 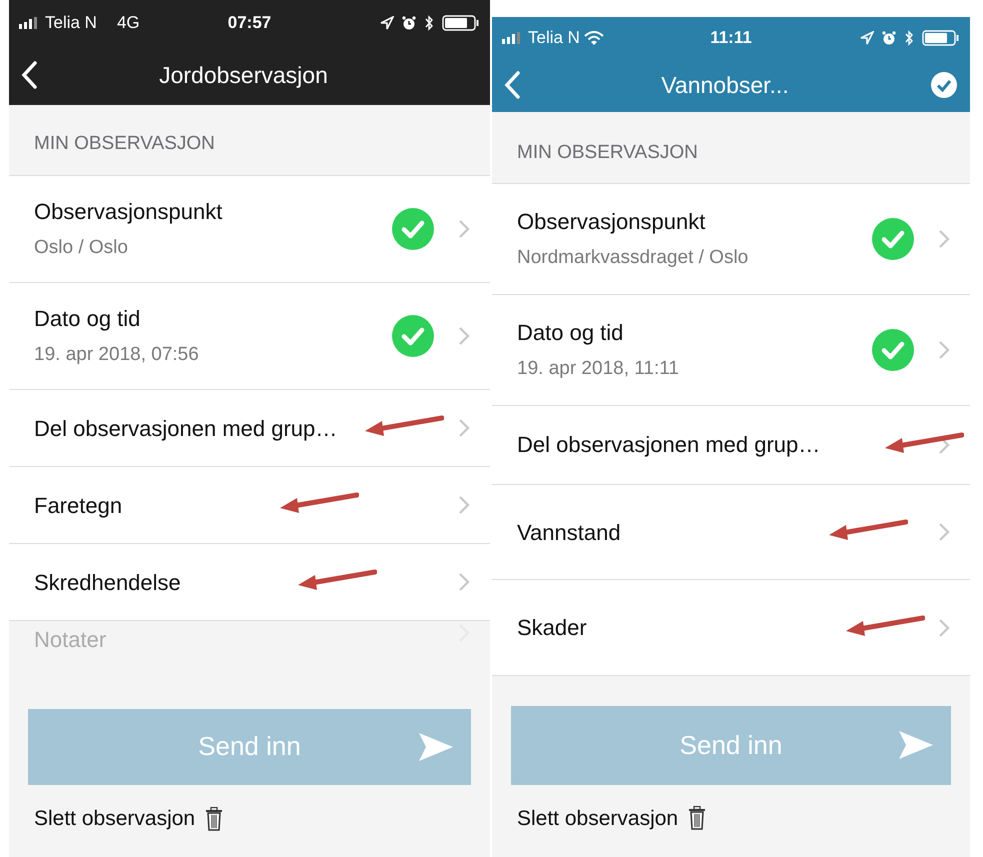 What do you see at coordinates (731, 350) in the screenshot?
I see `list-row: Dato og tid 19. apr 2018, 11:11` at bounding box center [731, 350].